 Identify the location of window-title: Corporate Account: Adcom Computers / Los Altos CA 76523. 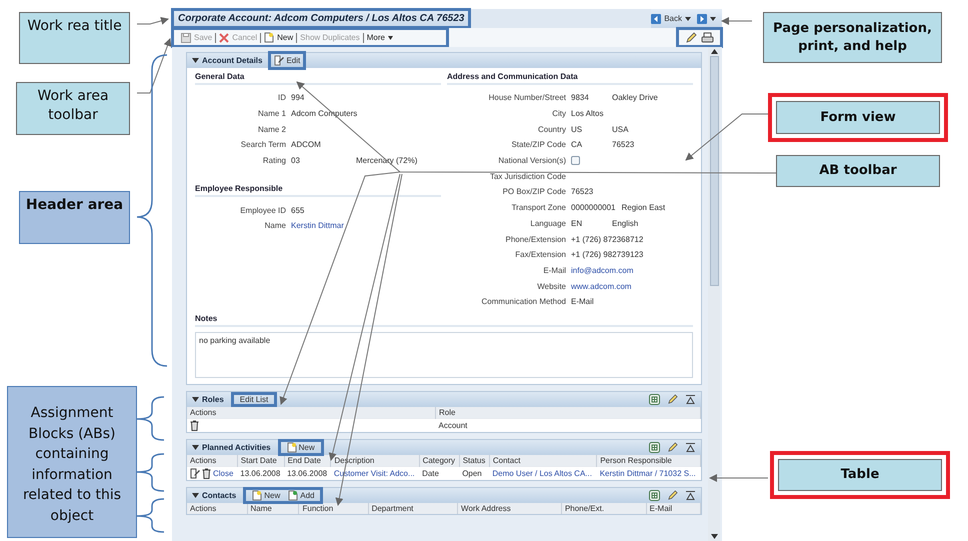
(321, 18).